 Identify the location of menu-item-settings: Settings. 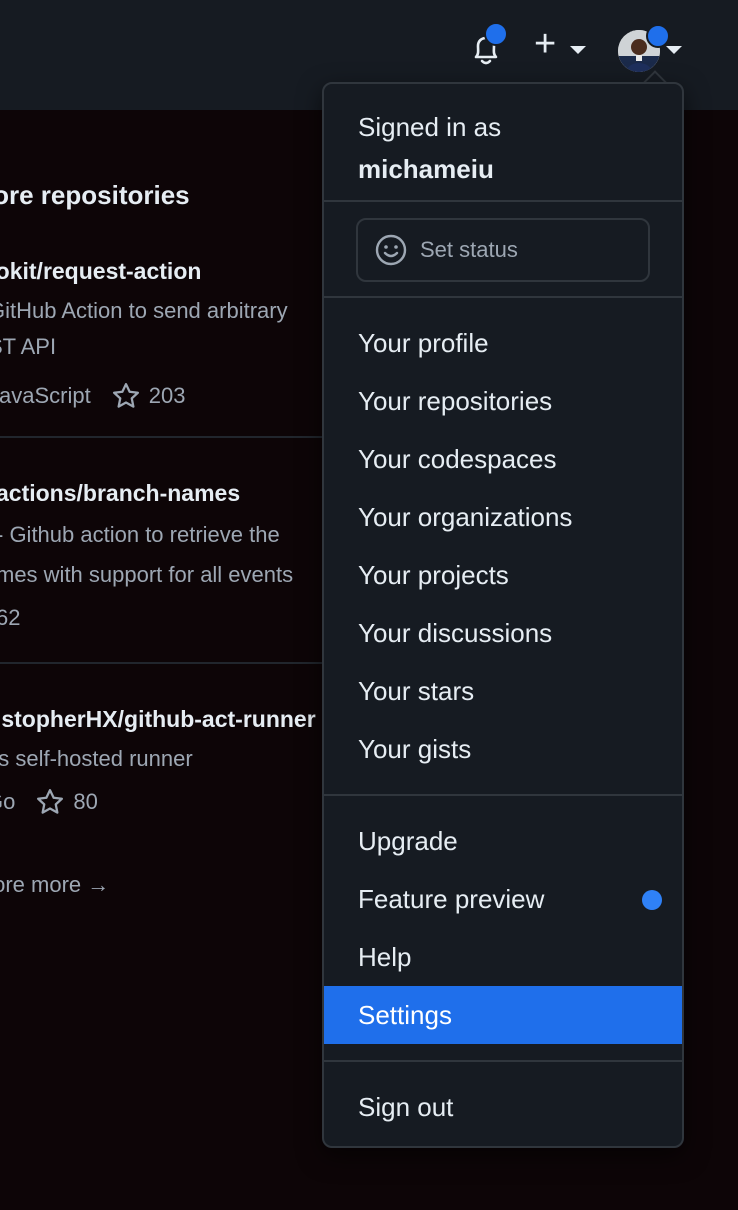
(503, 1015).